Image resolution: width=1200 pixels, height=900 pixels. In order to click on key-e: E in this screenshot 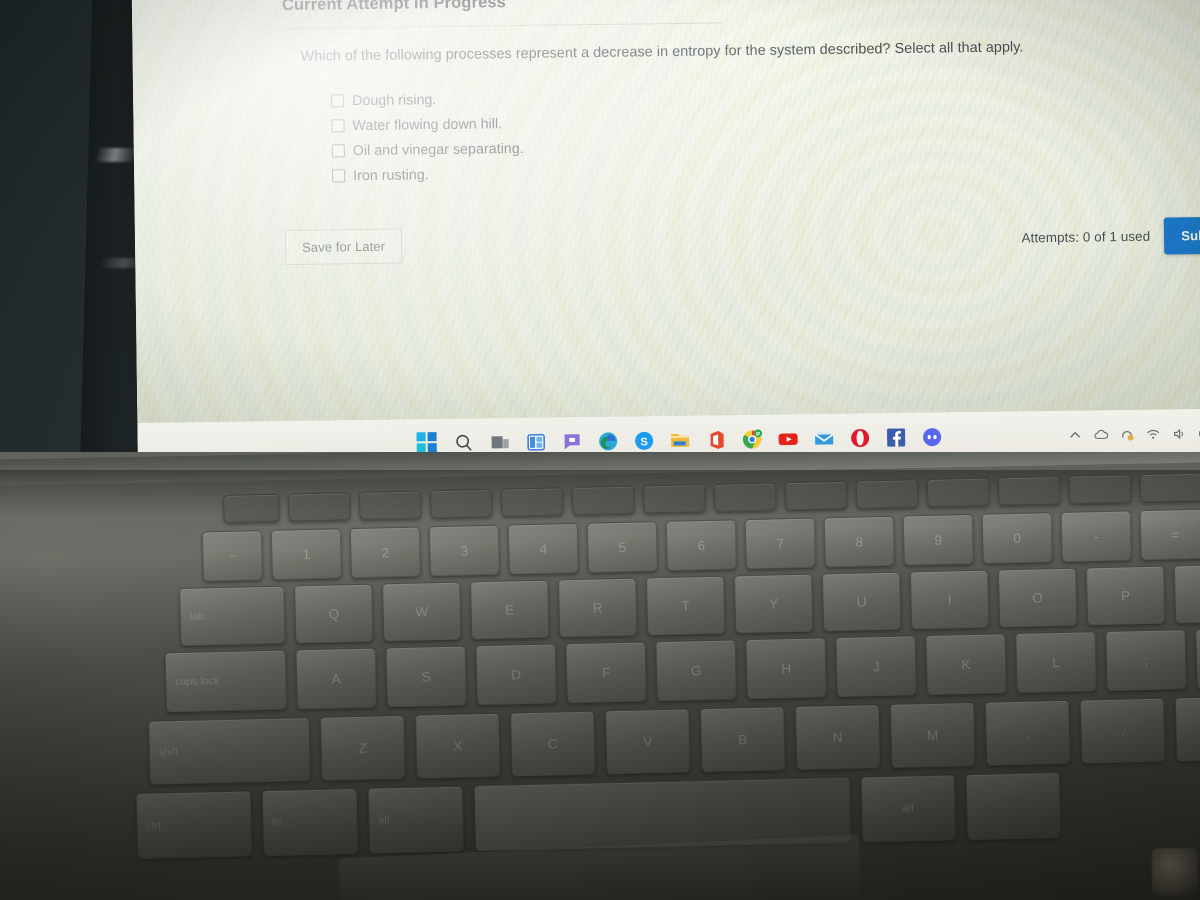, I will do `click(510, 609)`.